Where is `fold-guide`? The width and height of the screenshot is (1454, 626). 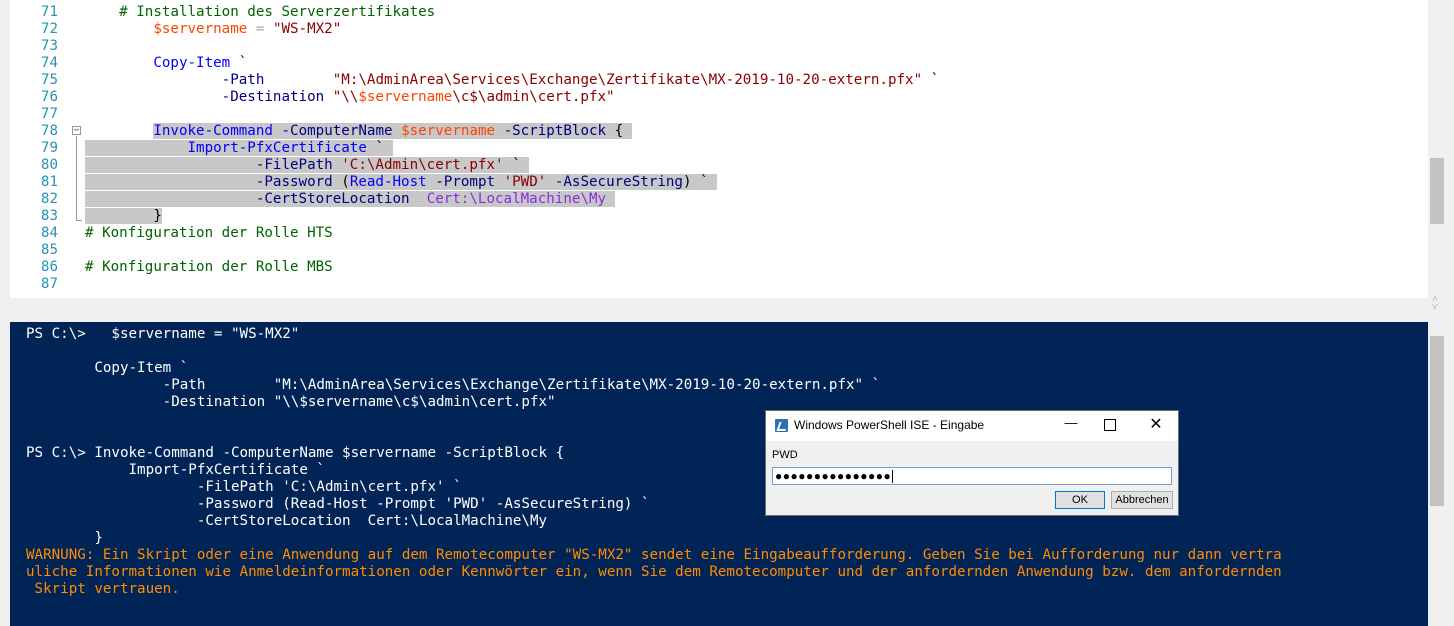
fold-guide is located at coordinates (76, 178).